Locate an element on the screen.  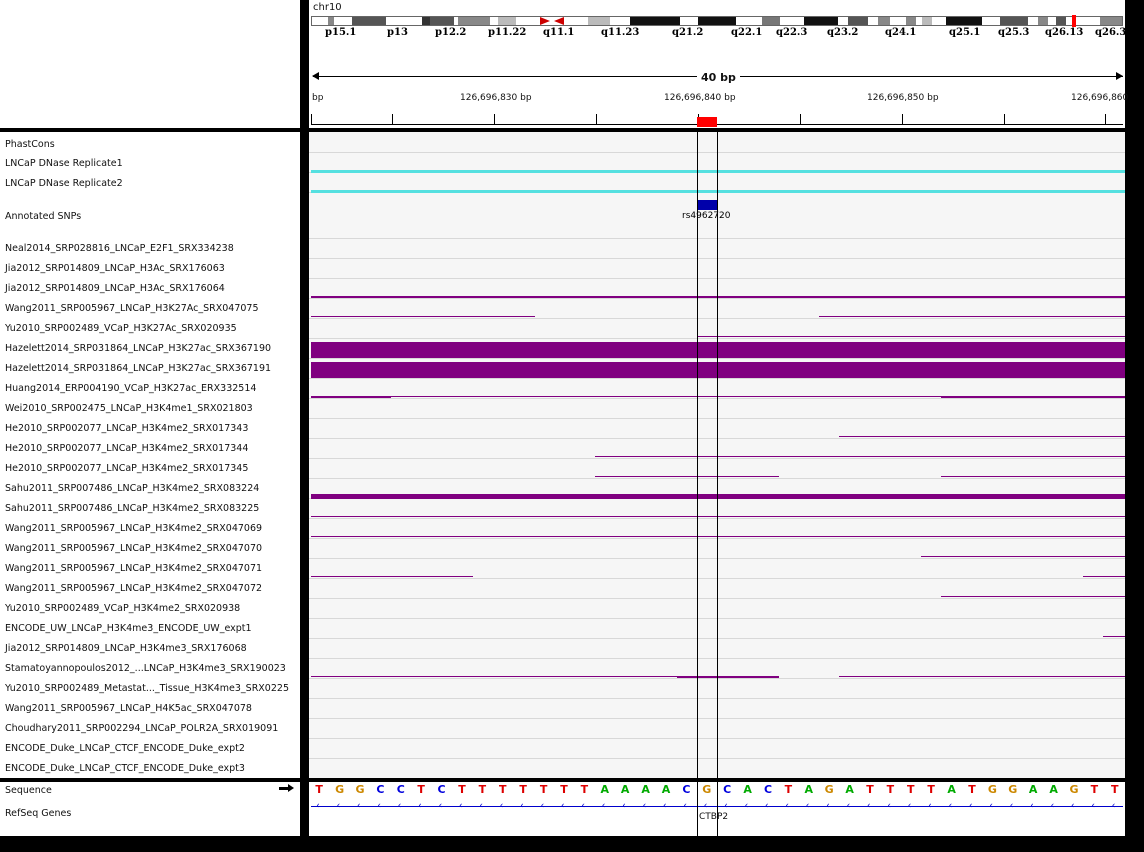
gene-label: CTBP2 is located at coordinates (713, 817).